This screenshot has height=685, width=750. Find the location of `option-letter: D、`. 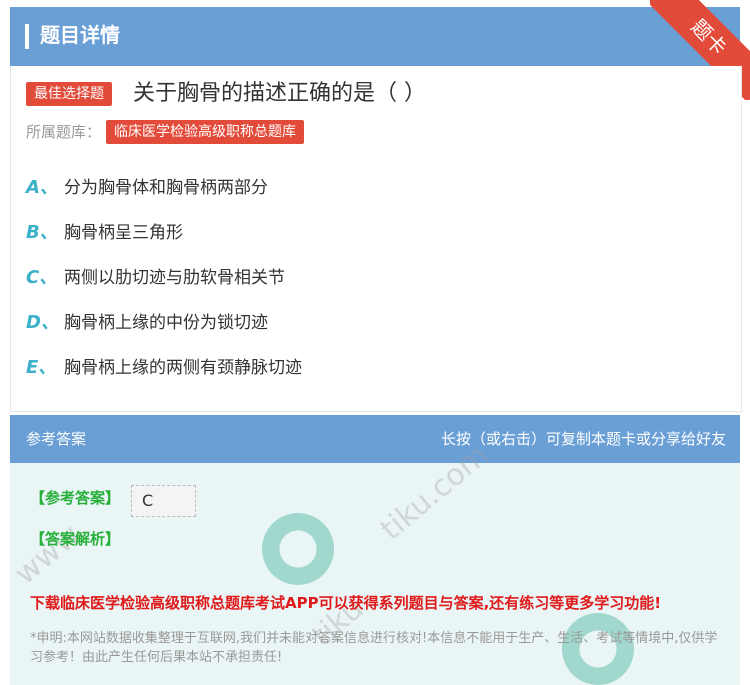

option-letter: D、 is located at coordinates (42, 322).